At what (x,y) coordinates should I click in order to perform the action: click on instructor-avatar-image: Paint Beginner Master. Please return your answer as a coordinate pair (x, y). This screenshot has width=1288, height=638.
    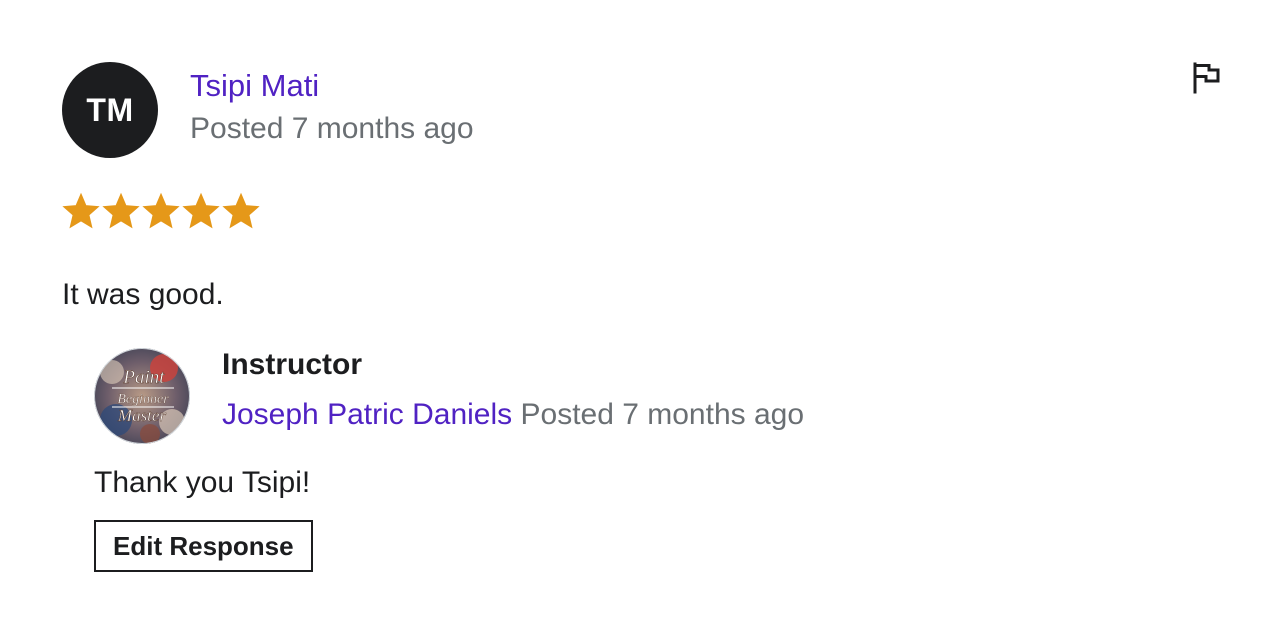
    Looking at the image, I should click on (142, 396).